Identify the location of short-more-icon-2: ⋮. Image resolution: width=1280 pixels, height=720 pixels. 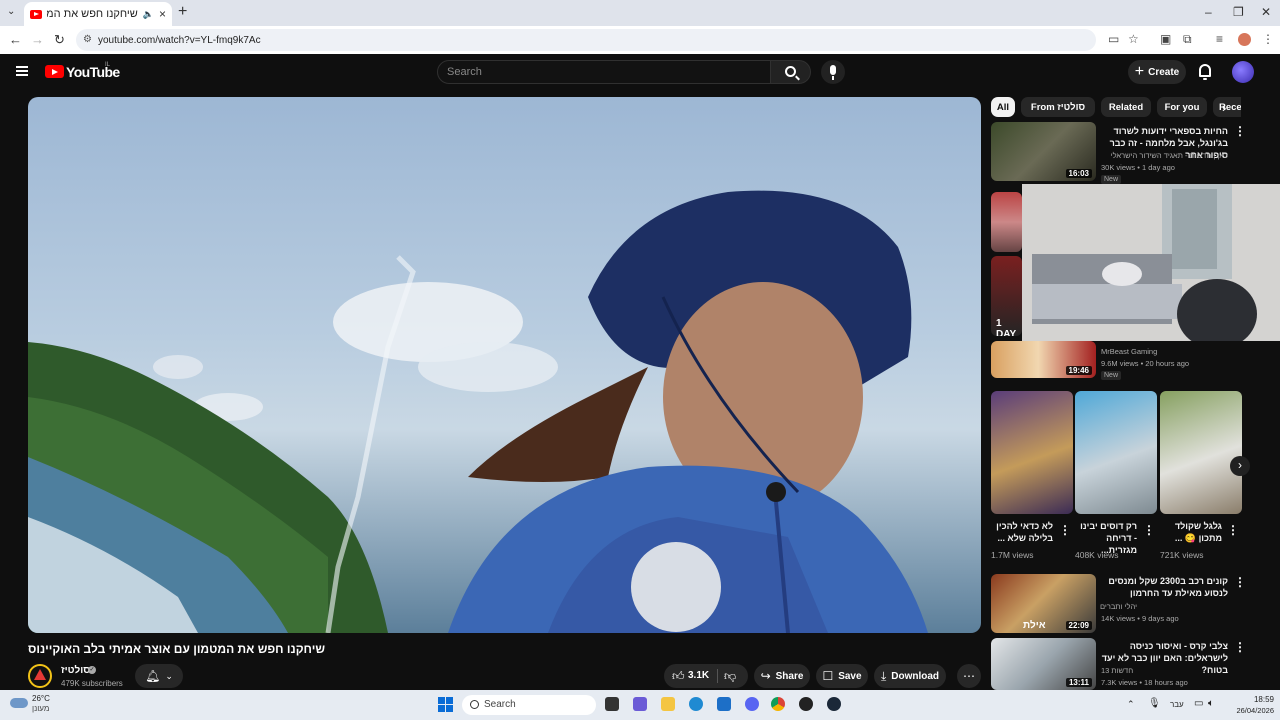
(1149, 530).